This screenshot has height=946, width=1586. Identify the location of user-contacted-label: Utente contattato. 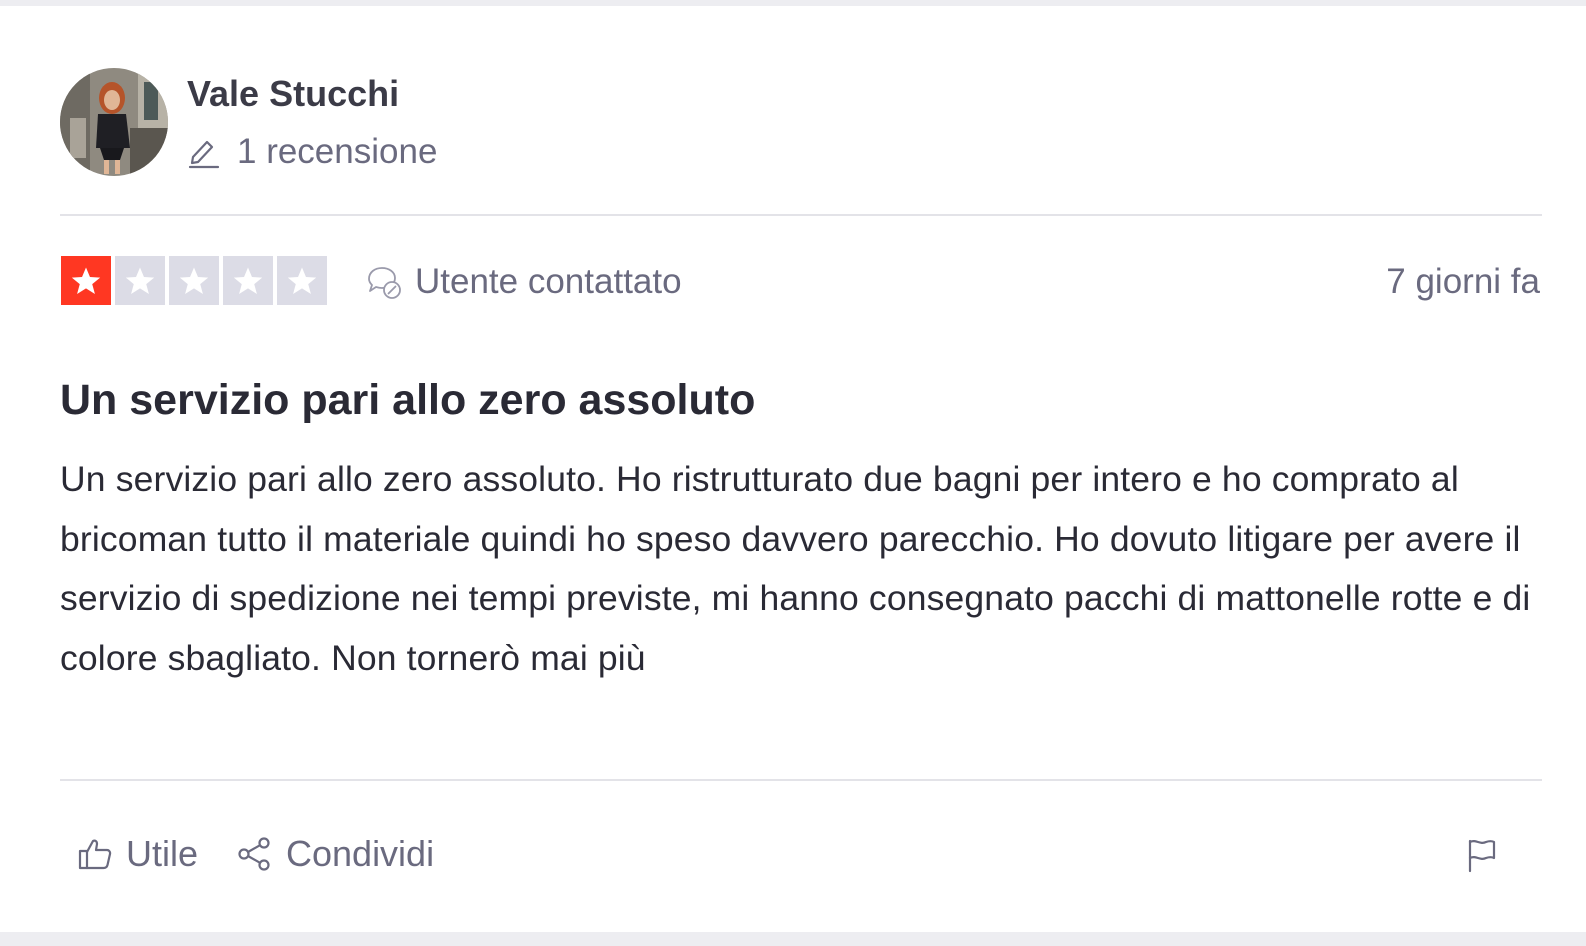
(548, 281).